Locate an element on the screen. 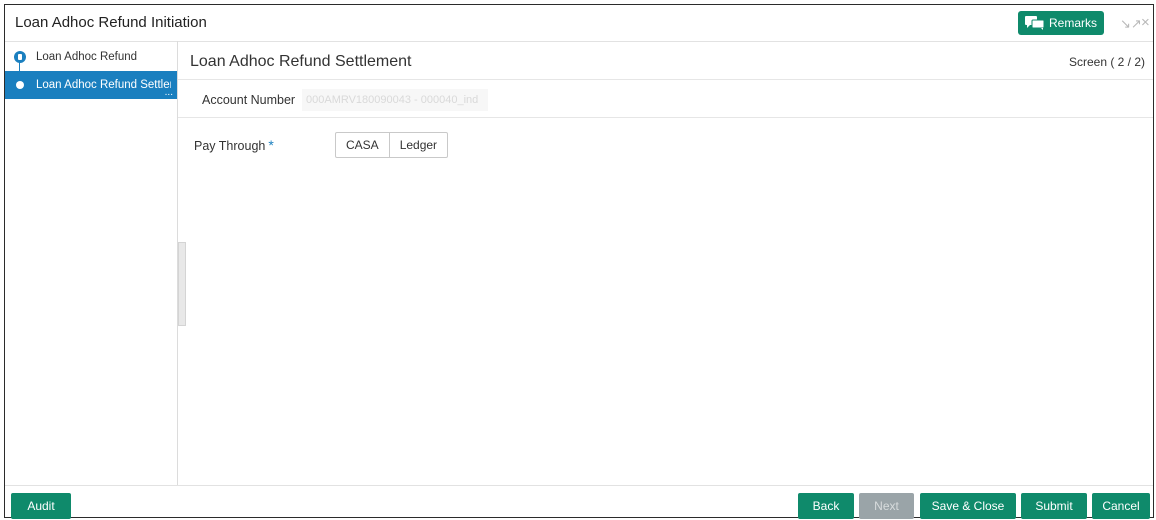 Image resolution: width=1156 pixels, height=520 pixels. cancel-button: Cancel is located at coordinates (1121, 506).